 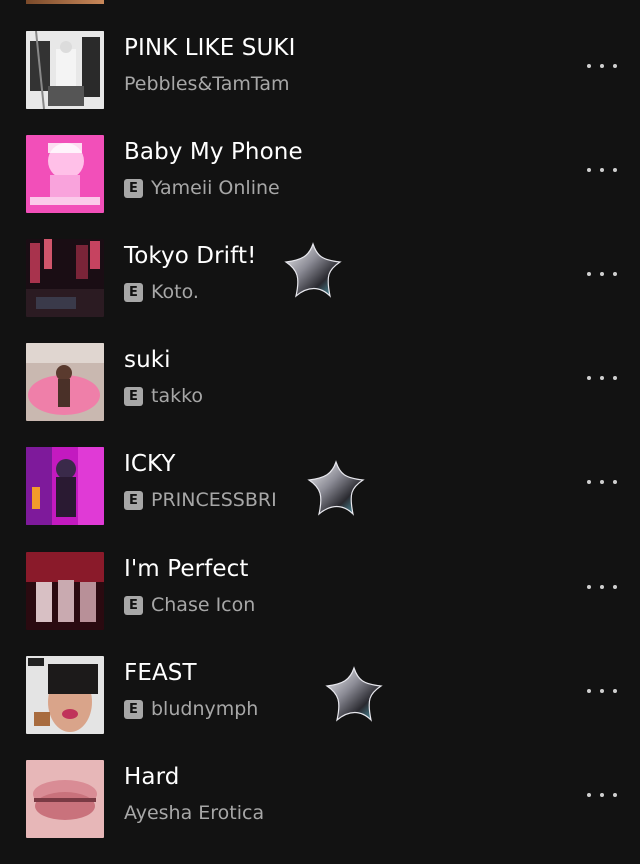 I want to click on track-artist-line: E Yameii Online, so click(x=202, y=188).